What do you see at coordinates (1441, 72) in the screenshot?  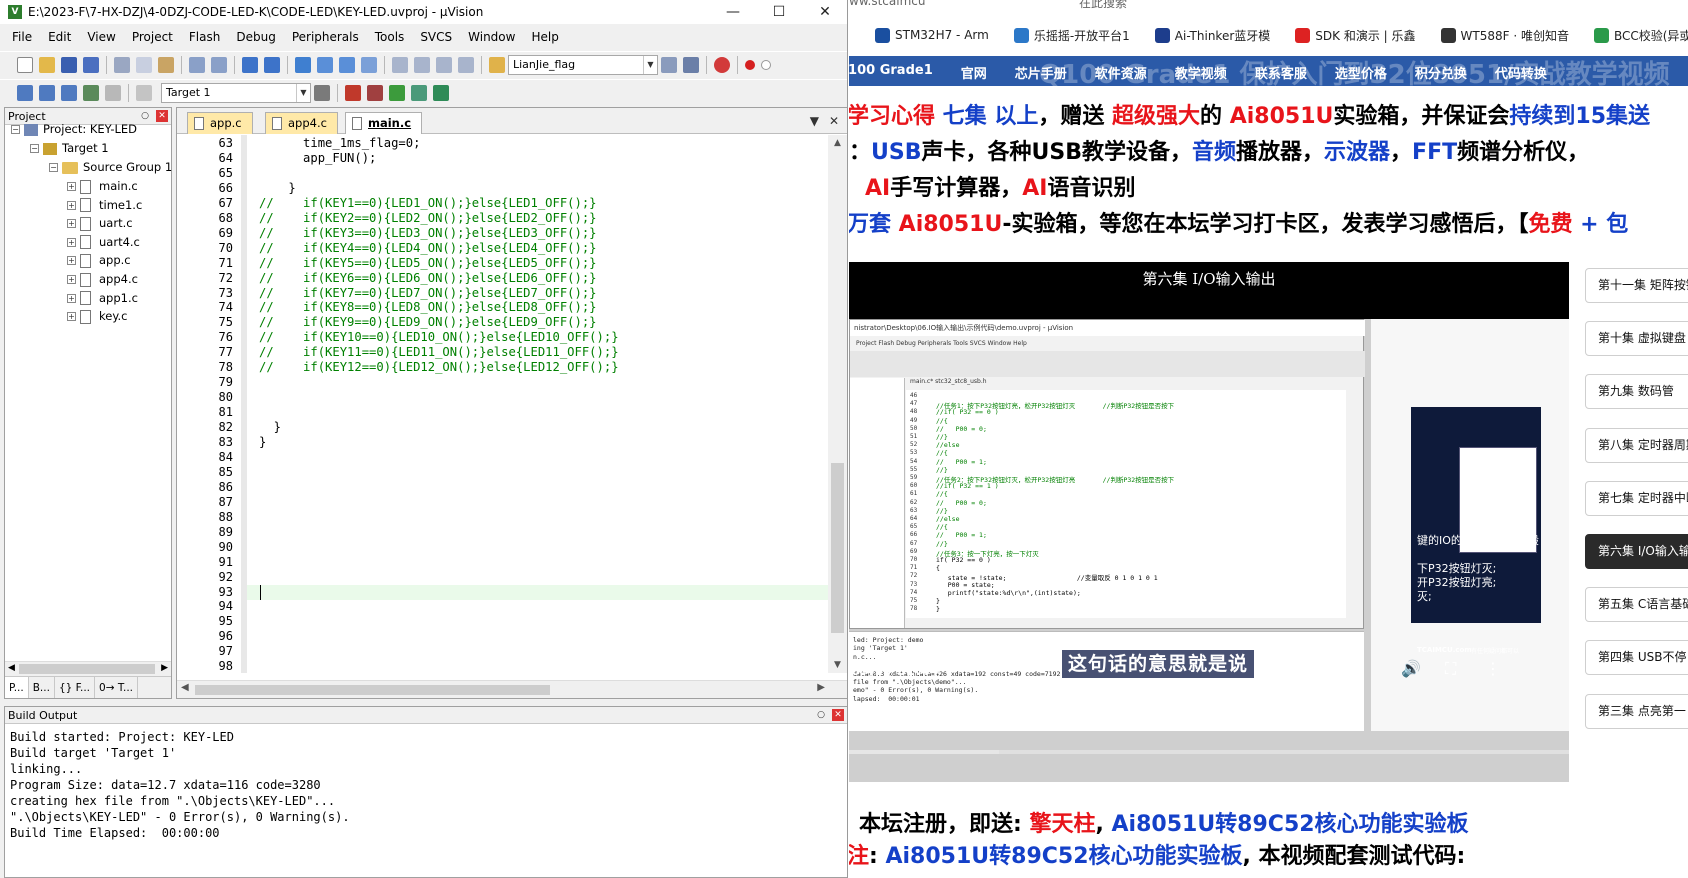 I see `site-nav-item: 积分兑换` at bounding box center [1441, 72].